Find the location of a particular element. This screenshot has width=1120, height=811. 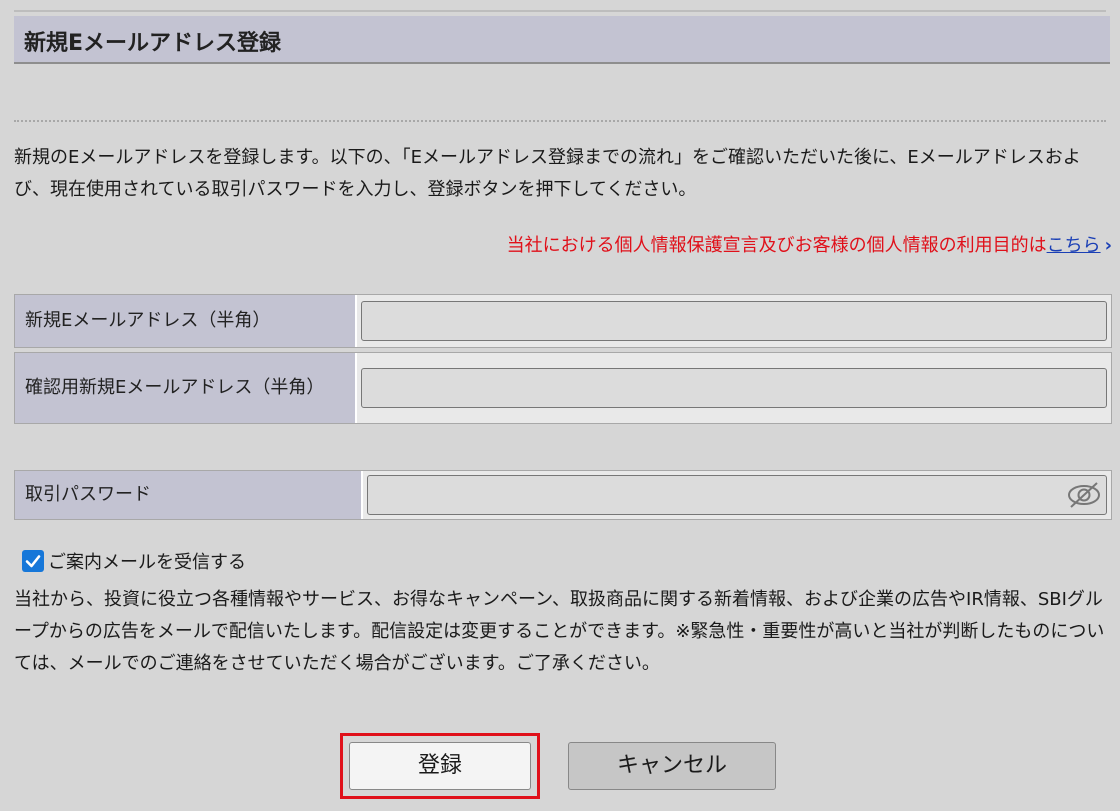

password-label-cell: 取引パスワード is located at coordinates (189, 495).